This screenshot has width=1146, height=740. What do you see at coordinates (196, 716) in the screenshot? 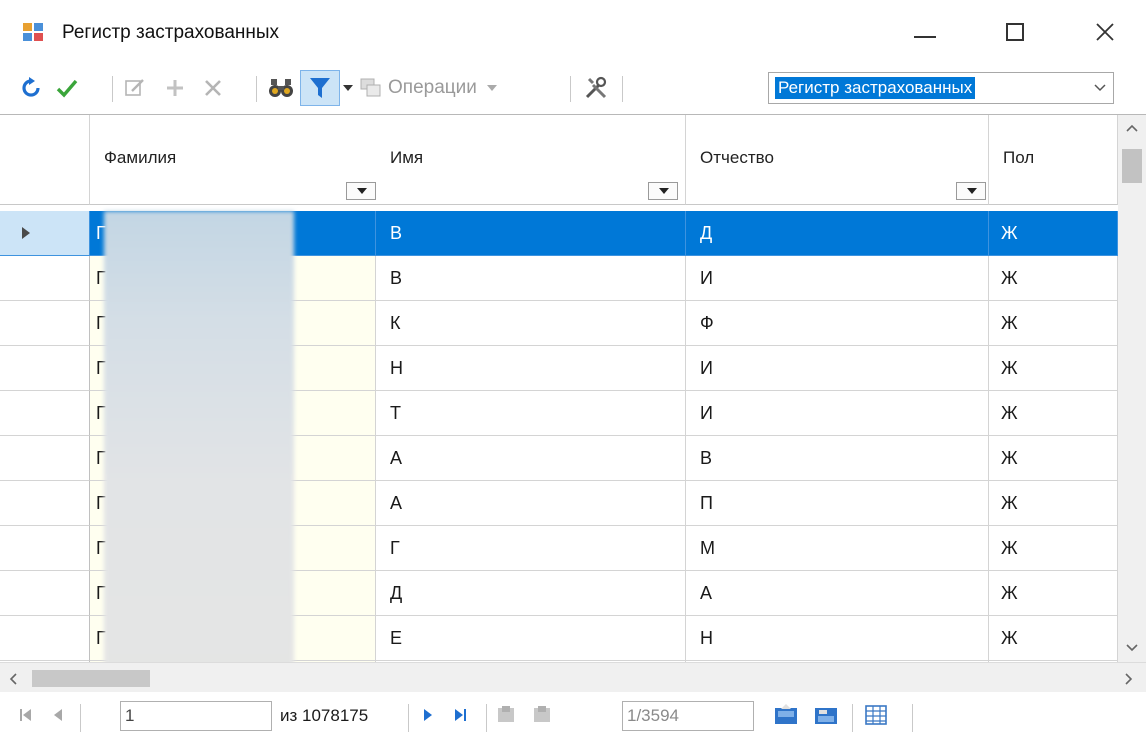
I see `record-number-input: 1` at bounding box center [196, 716].